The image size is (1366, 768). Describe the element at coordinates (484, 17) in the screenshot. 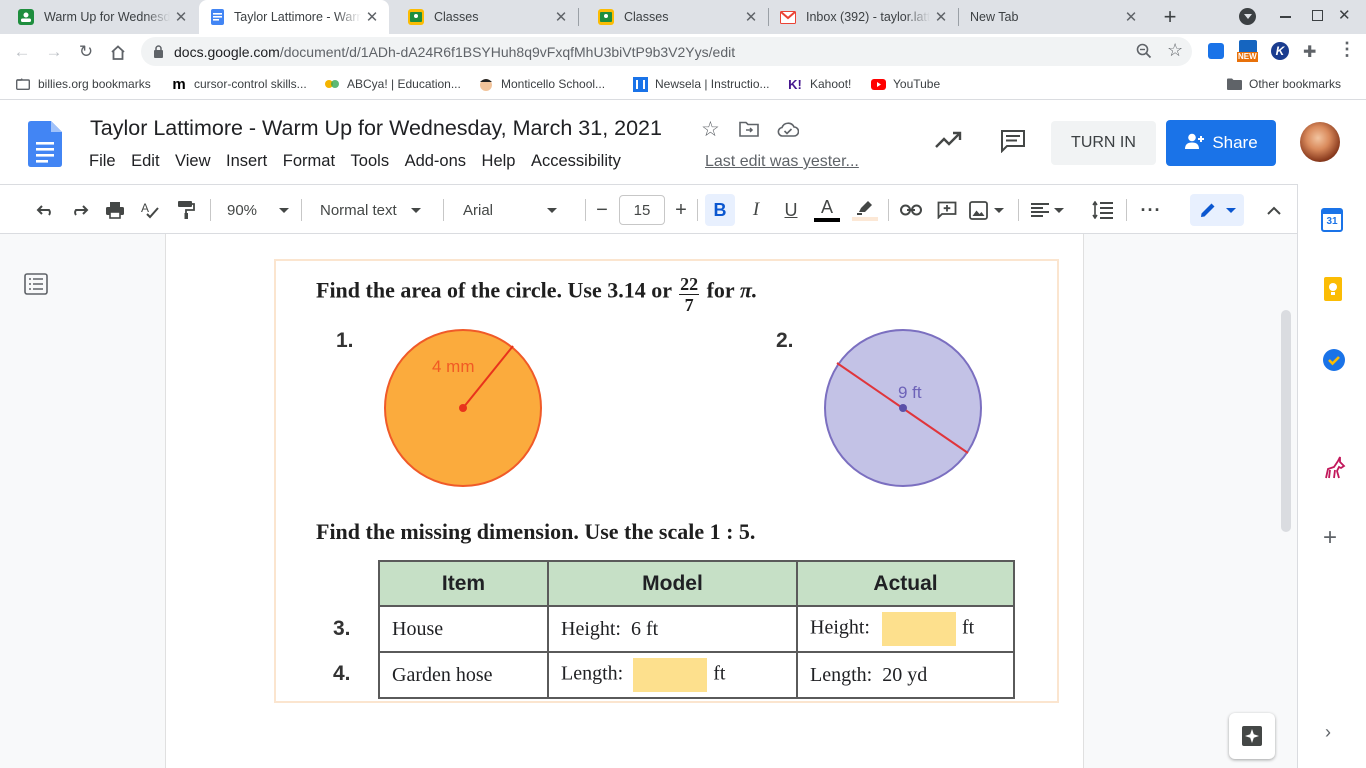

I see `tab-classes-1: Classes ✕` at that location.